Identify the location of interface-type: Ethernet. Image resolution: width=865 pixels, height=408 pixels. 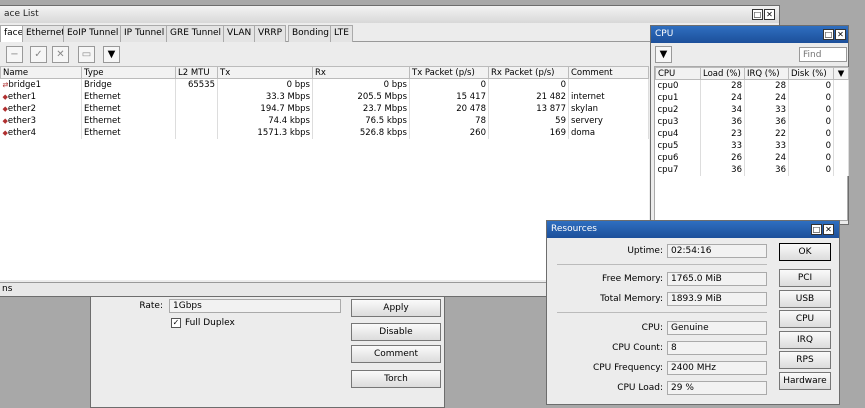
(102, 108).